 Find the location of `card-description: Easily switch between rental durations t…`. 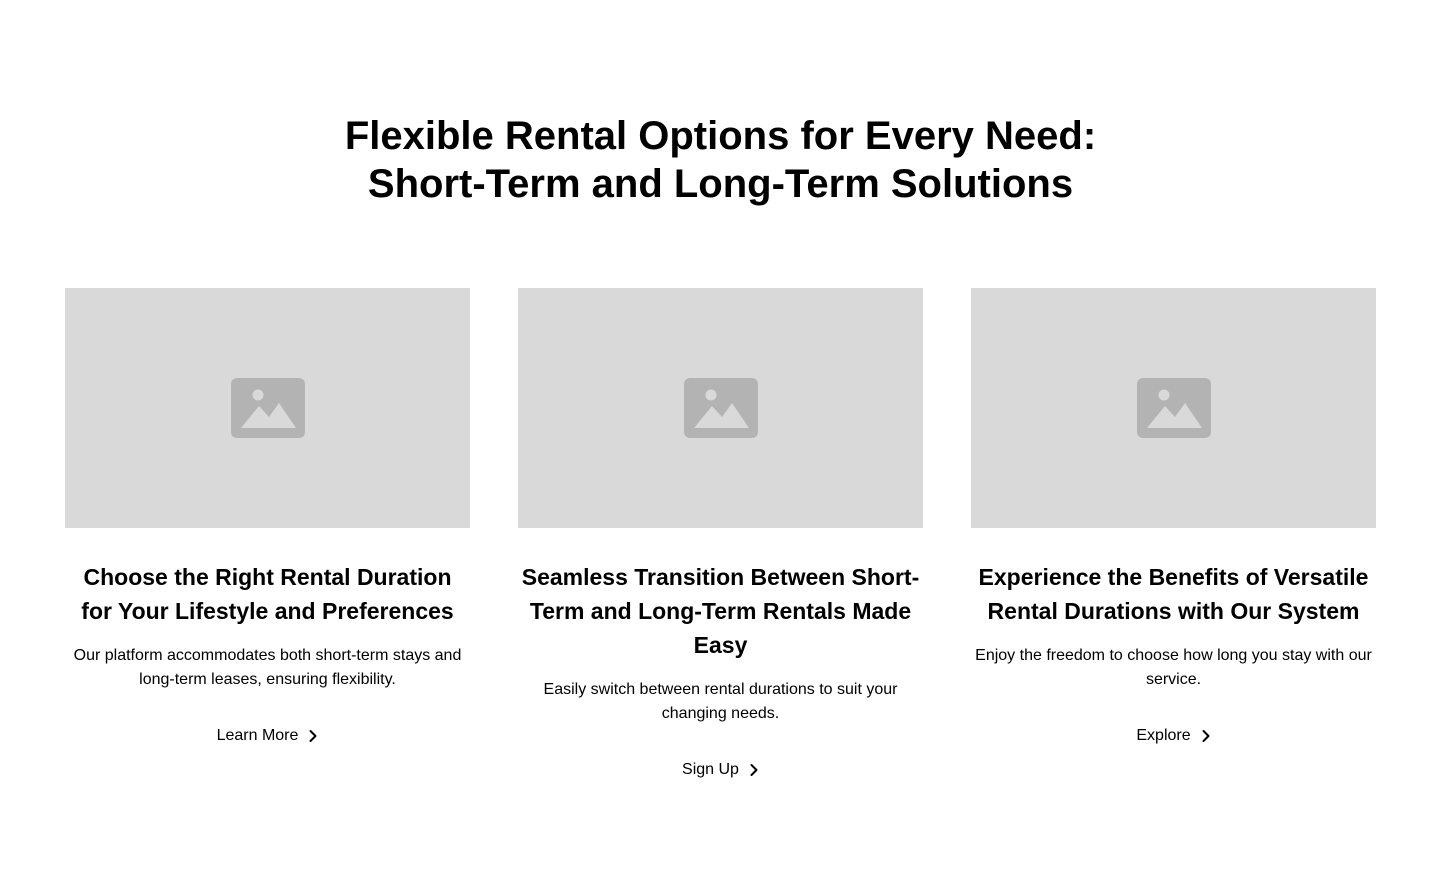

card-description: Easily switch between rental durations t… is located at coordinates (720, 701).